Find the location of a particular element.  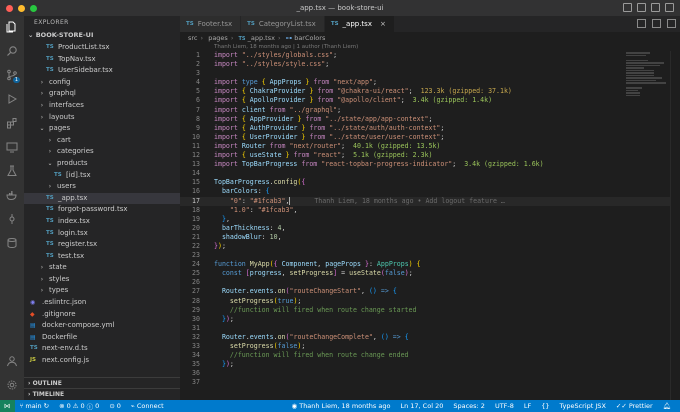

outline-section: › OUTLINE is located at coordinates (102, 382).